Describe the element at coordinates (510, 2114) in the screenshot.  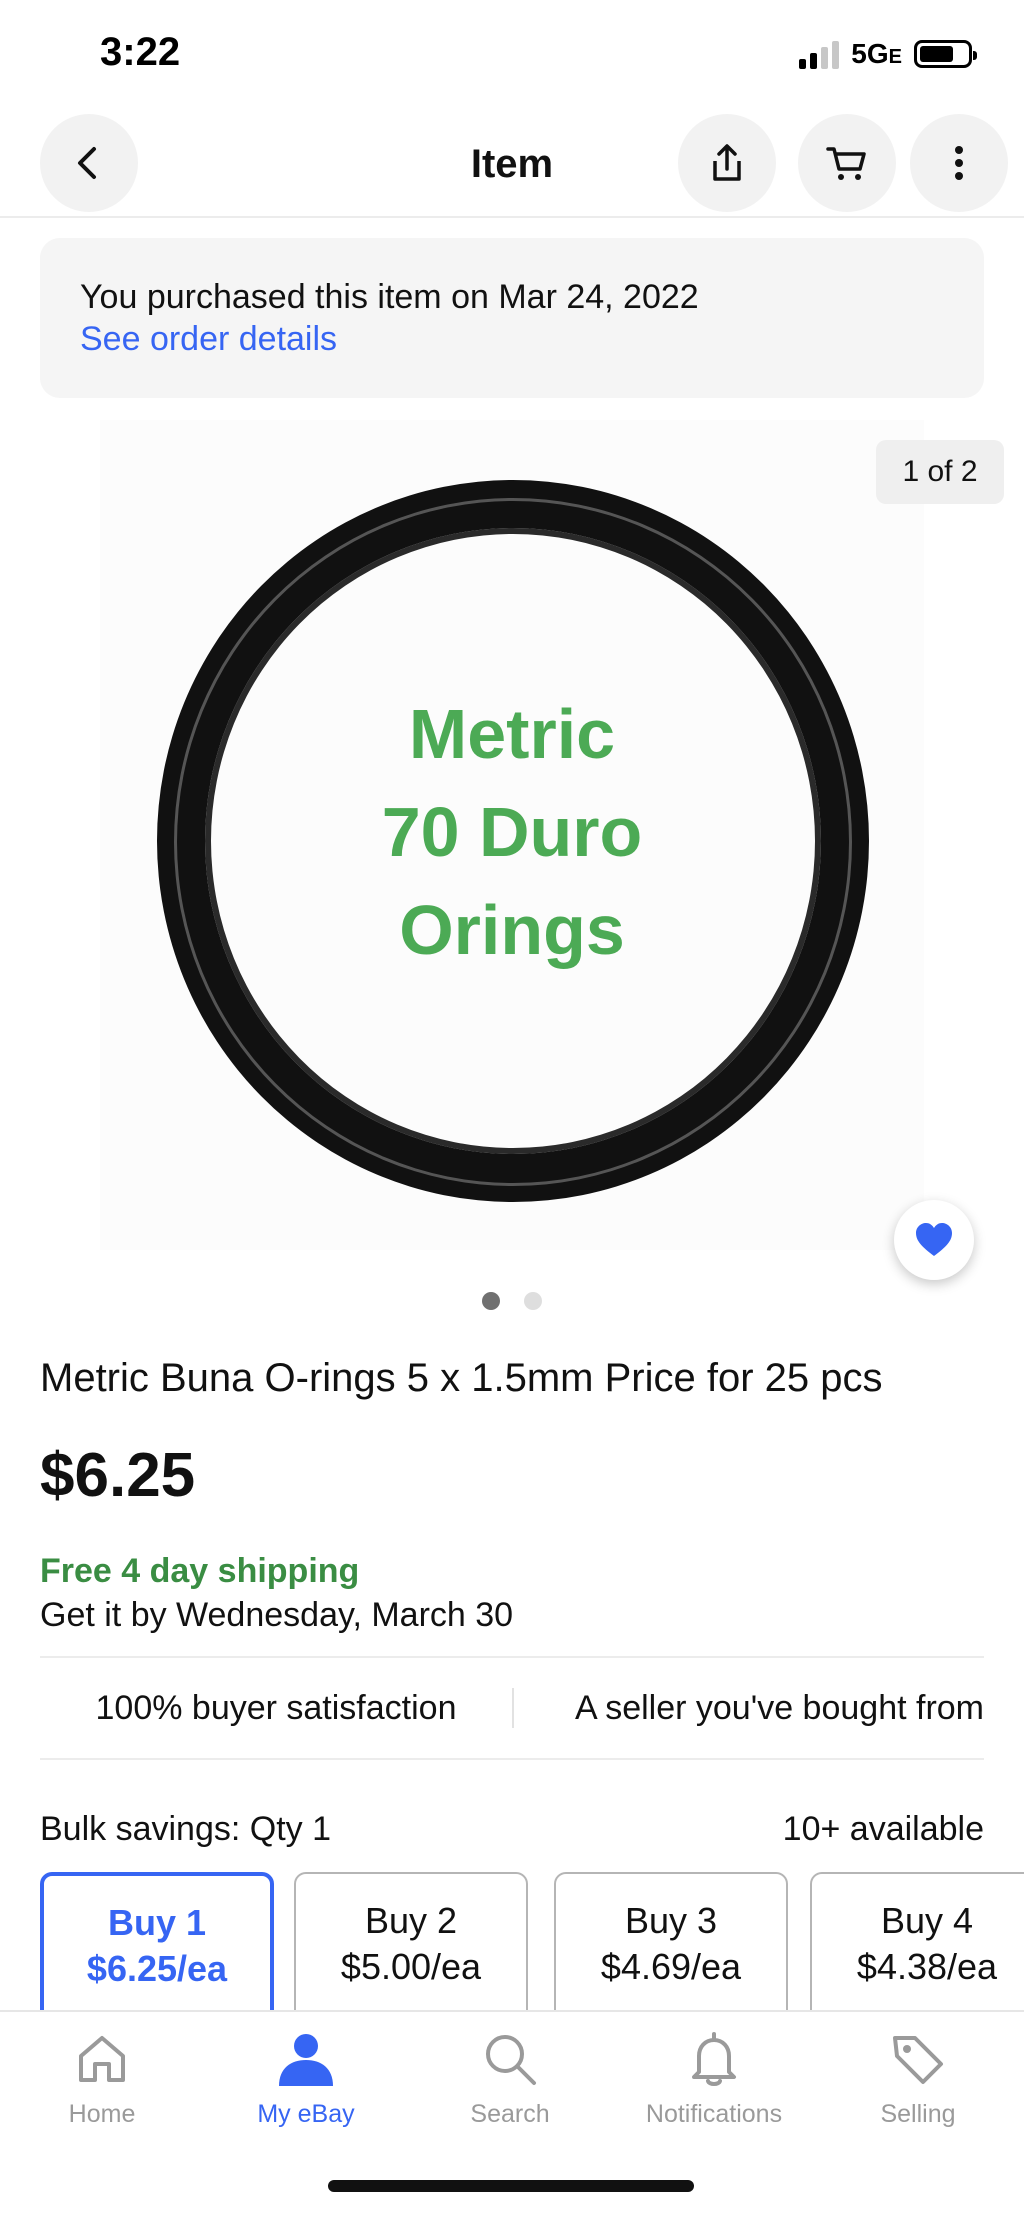
I see `tab-label: Search` at that location.